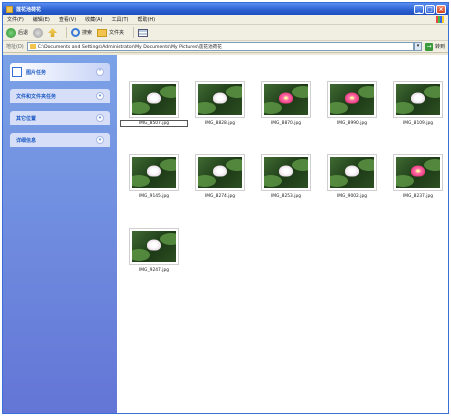 The height and width of the screenshot is (416, 451). I want to click on forward-arrow-icon, so click(38, 32).